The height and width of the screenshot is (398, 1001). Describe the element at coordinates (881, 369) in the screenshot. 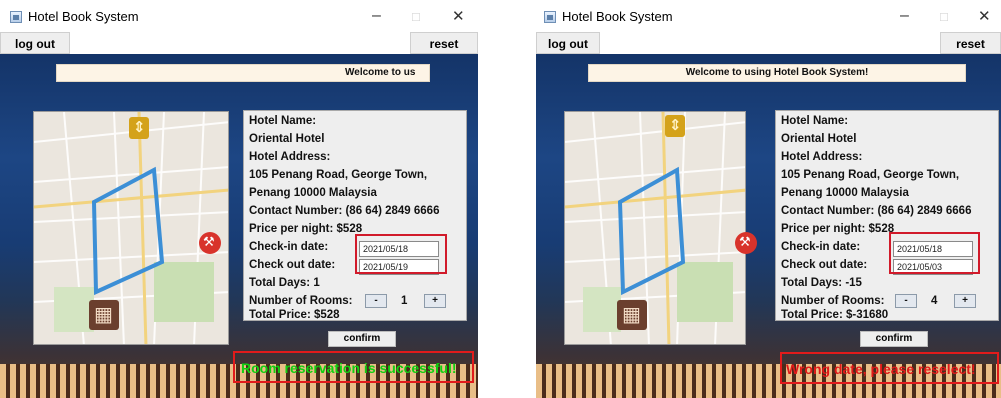

I see `status-message: Wrong date, please reselect!` at that location.